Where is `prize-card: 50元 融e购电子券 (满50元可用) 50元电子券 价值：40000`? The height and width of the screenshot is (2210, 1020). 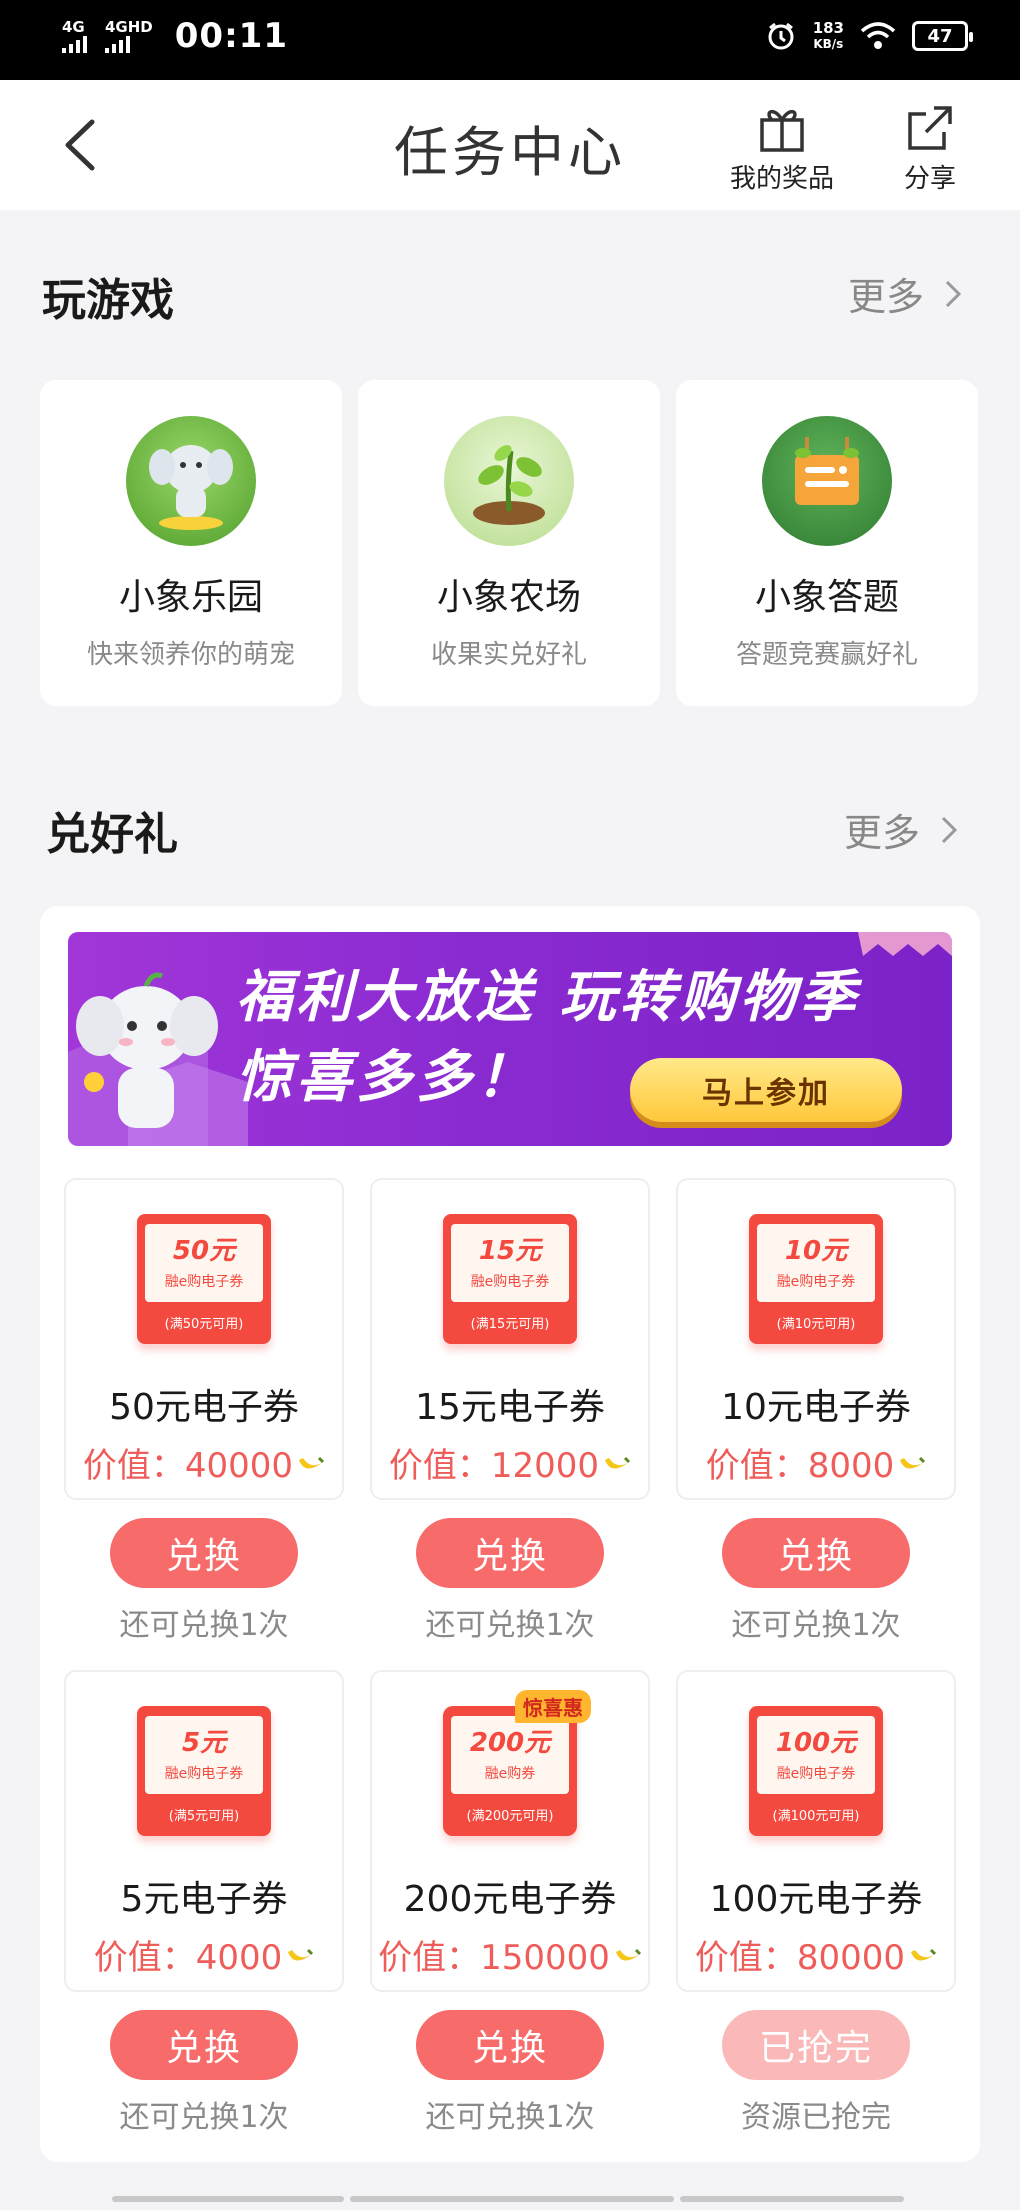 prize-card: 50元 融e购电子券 (满50元可用) 50元电子券 价值：40000 is located at coordinates (204, 1339).